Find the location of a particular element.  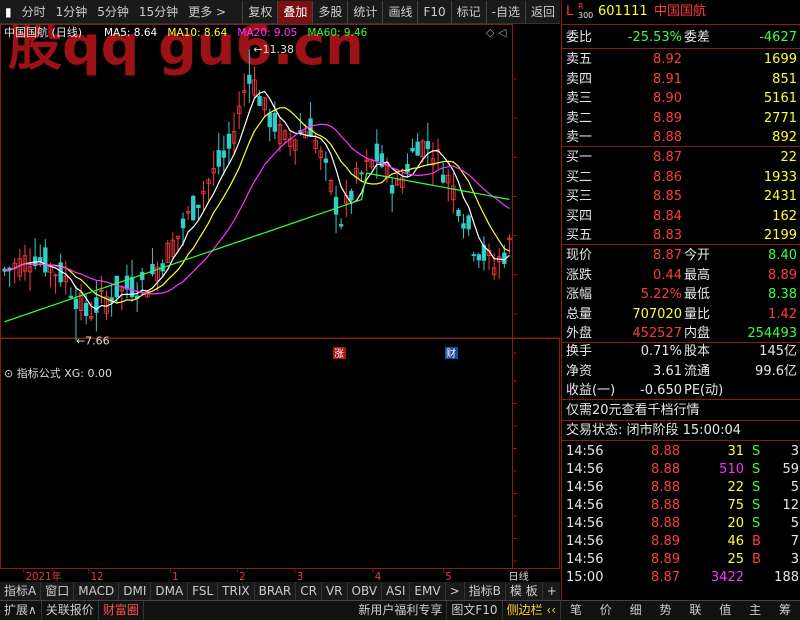

bid-volume: 2431 is located at coordinates (780, 196).